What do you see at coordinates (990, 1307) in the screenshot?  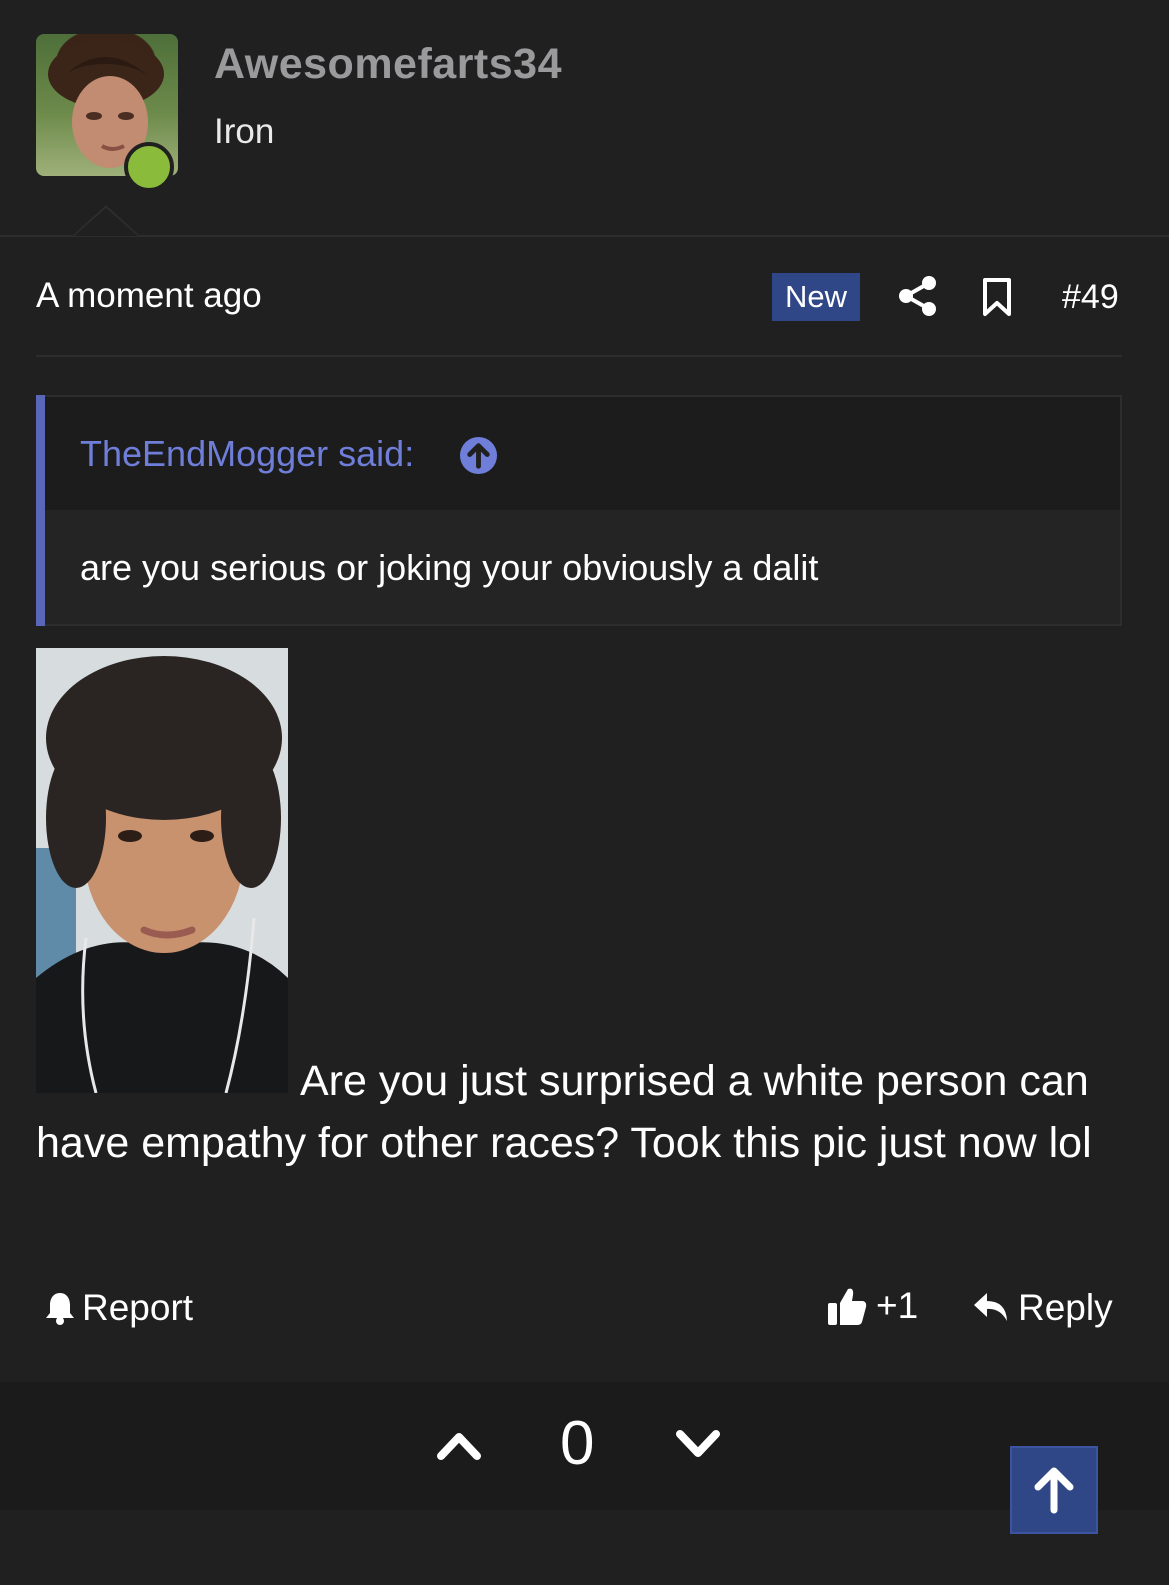 I see `reply-icon` at bounding box center [990, 1307].